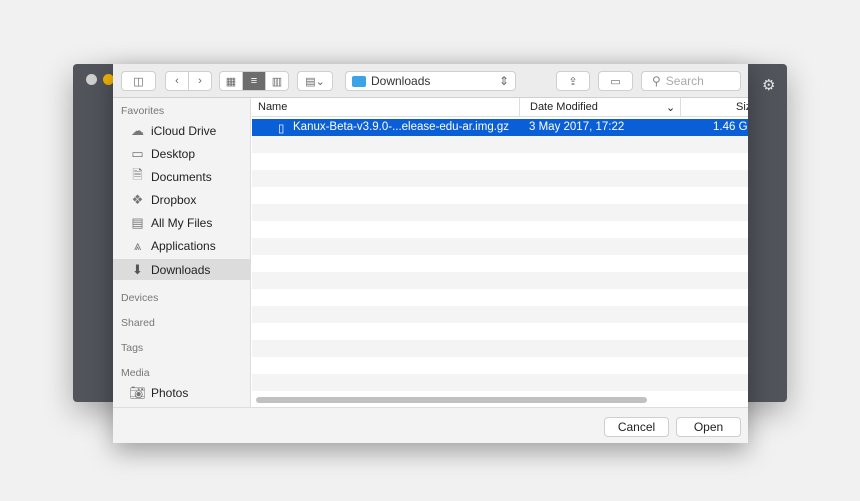 This screenshot has height=501, width=860. I want to click on grid-icon: ▦, so click(231, 81).